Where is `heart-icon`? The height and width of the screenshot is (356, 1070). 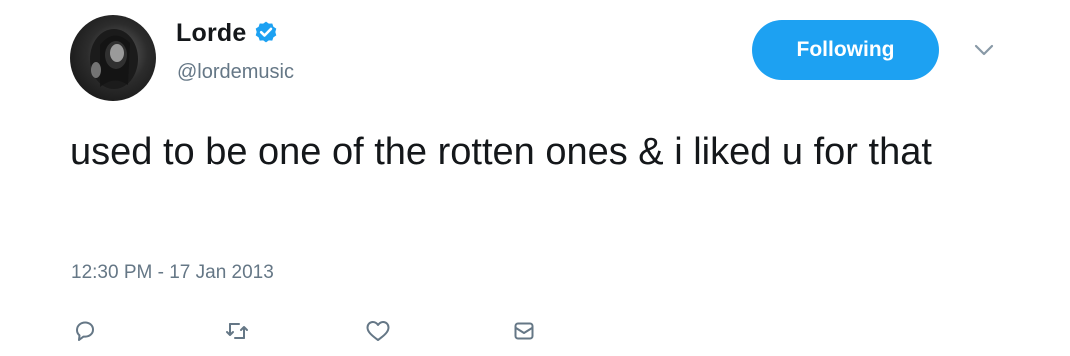
heart-icon is located at coordinates (378, 331).